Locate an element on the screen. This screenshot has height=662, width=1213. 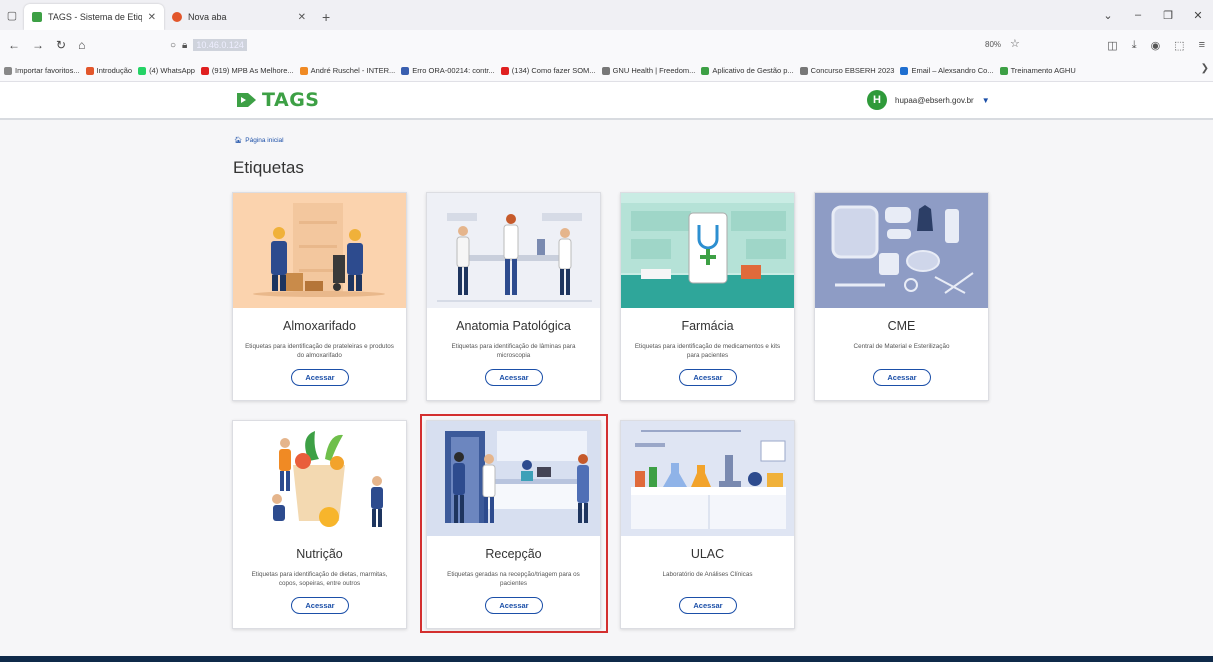
bookmark-item: Treinamento AGHU is located at coordinates (1037, 70).